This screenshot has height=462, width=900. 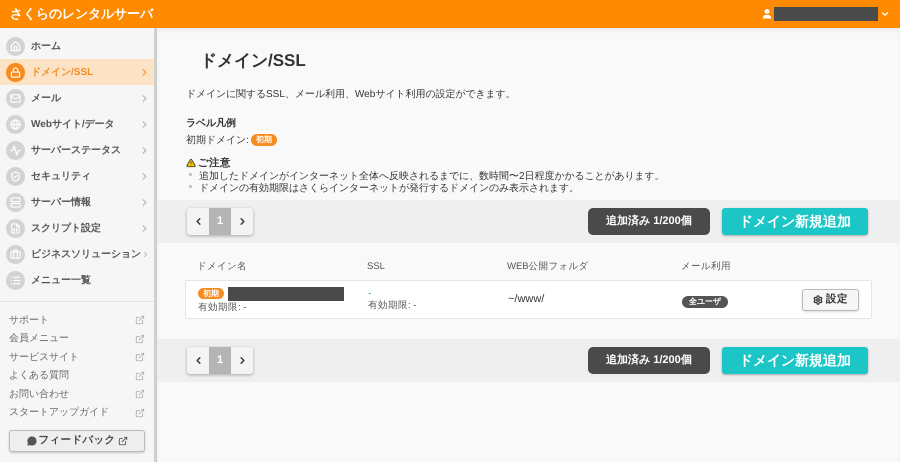 What do you see at coordinates (705, 302) in the screenshot?
I see `mail-badge: 全ユーザ` at bounding box center [705, 302].